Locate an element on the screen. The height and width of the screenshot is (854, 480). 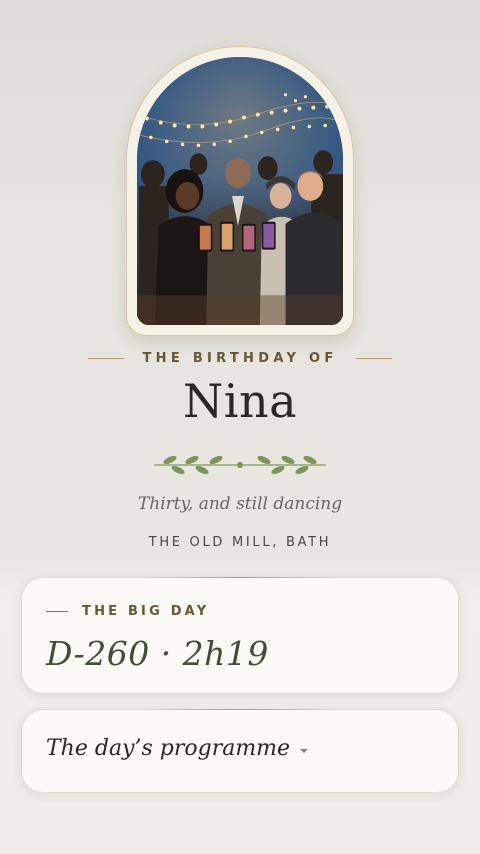
eyebrow-label: THE BIRTHDAY OF is located at coordinates (240, 358).